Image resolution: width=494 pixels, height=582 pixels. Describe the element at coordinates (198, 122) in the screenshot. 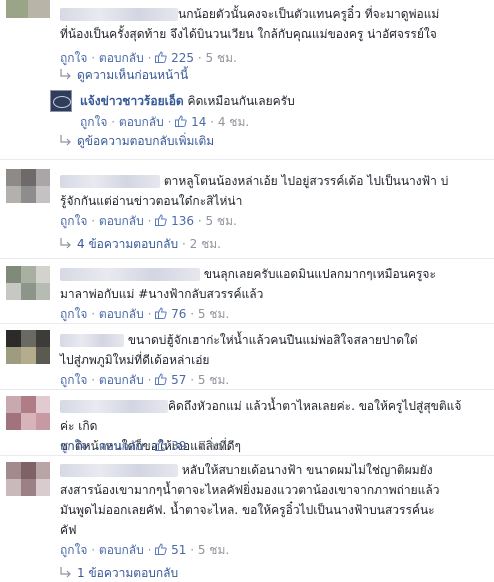

I see `like-count: 14` at that location.